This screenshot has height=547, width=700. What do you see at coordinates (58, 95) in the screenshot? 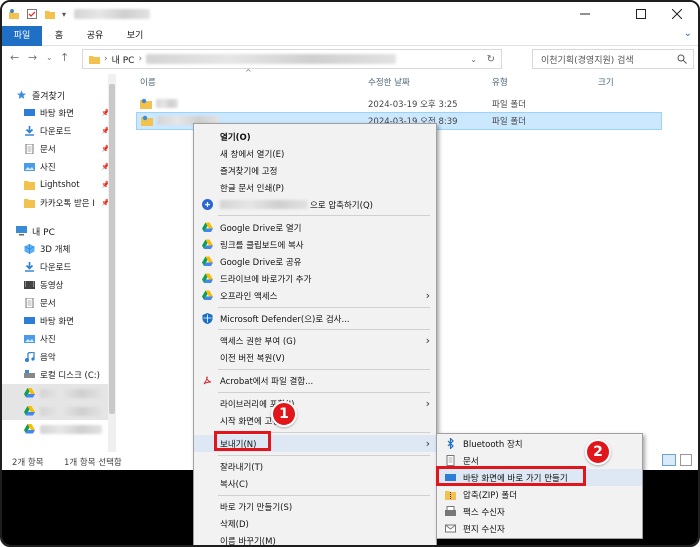
I see `nav-quick-access: 즐겨찾기` at bounding box center [58, 95].